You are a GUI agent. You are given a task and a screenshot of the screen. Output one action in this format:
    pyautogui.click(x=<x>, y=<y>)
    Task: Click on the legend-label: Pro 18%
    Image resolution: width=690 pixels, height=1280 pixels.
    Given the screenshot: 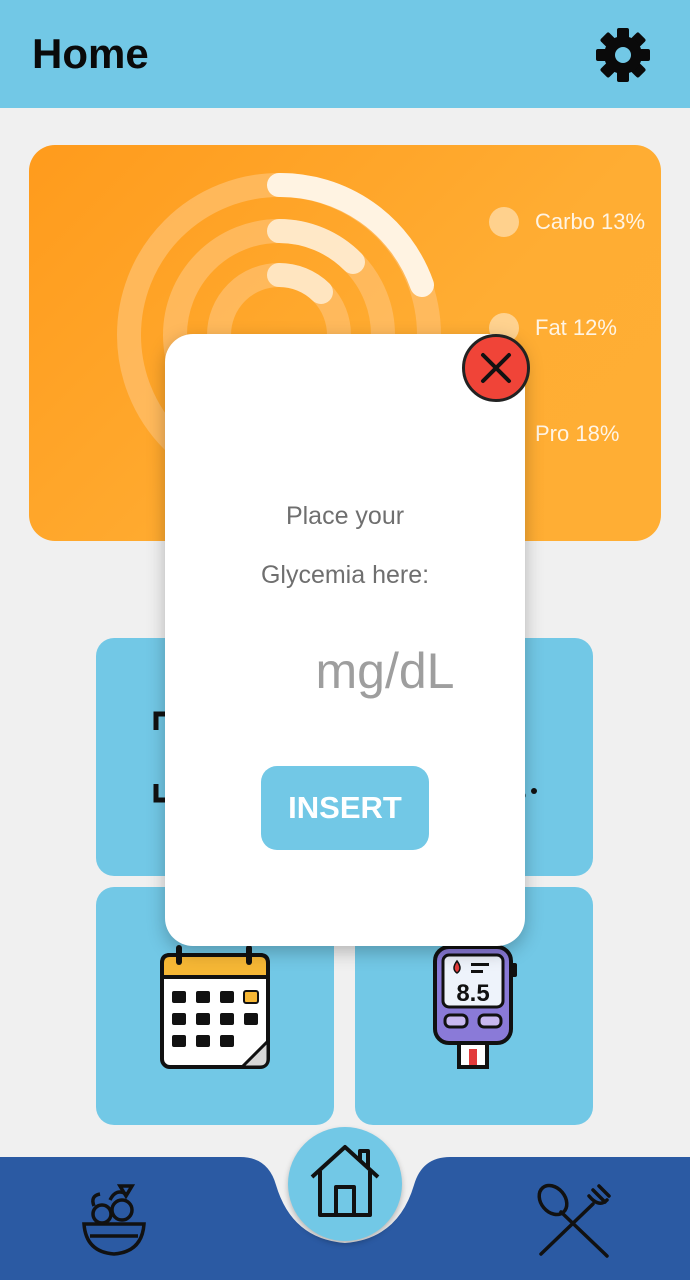 What is the action you would take?
    pyautogui.click(x=577, y=433)
    